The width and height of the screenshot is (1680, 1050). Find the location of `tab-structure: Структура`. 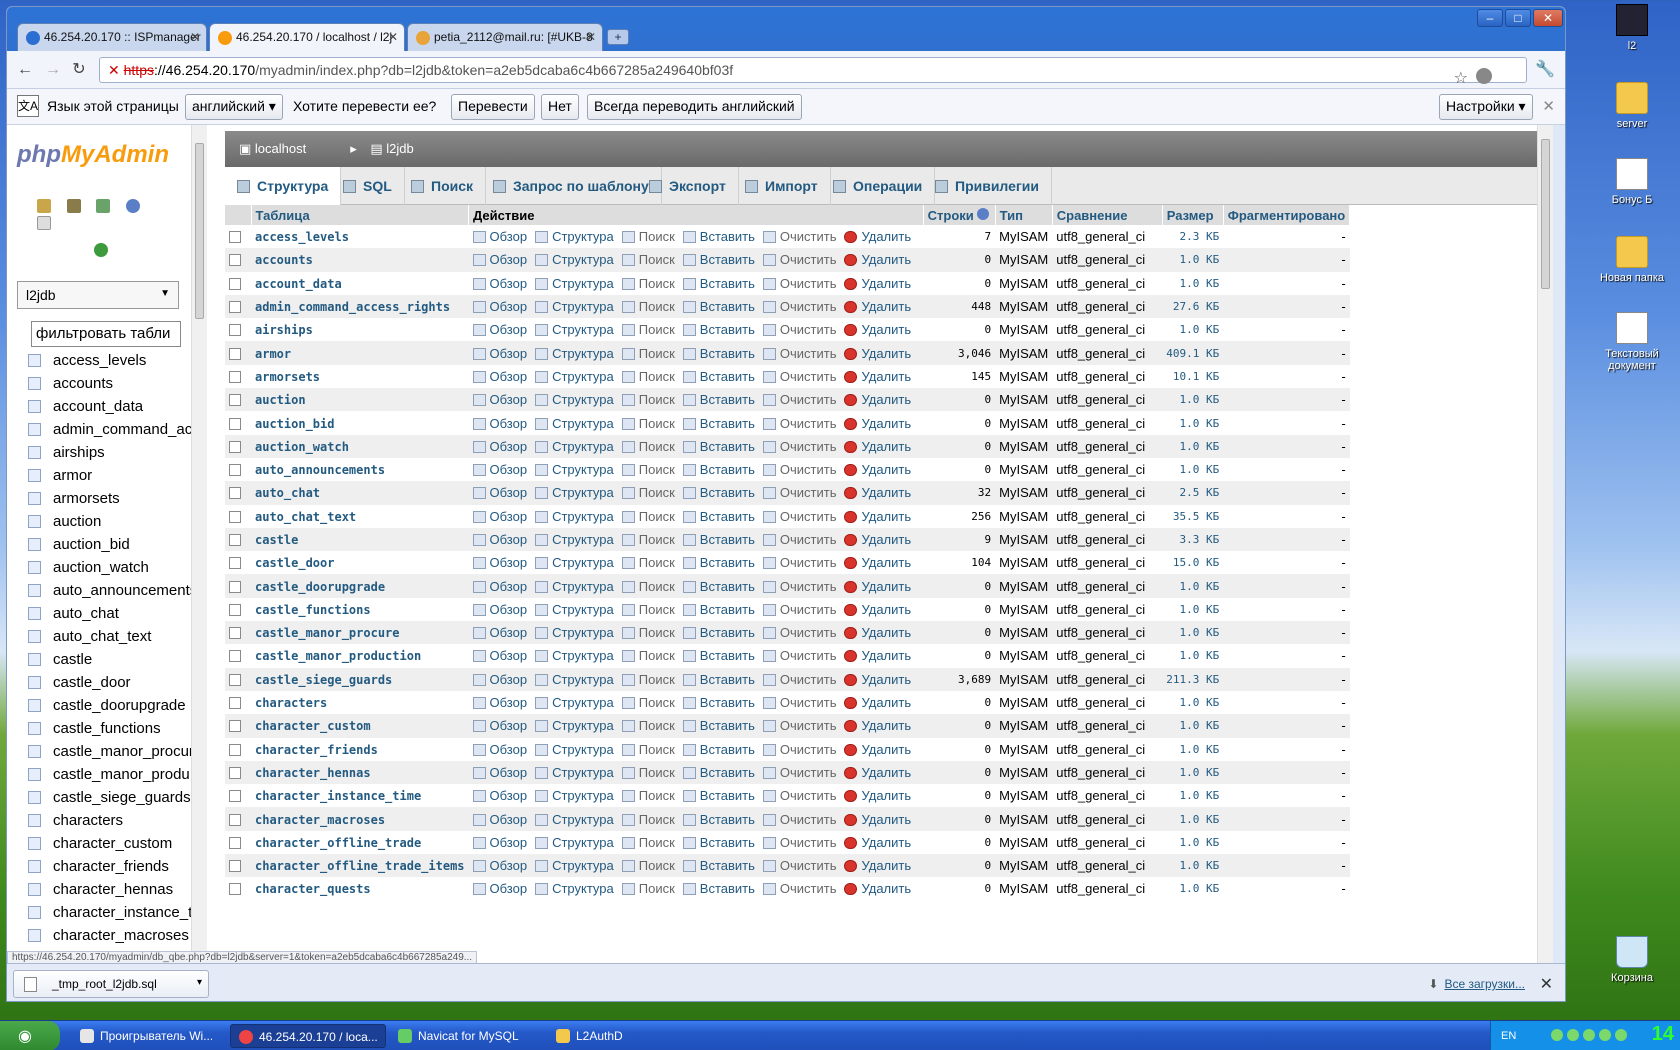

tab-structure: Структура is located at coordinates (283, 186).